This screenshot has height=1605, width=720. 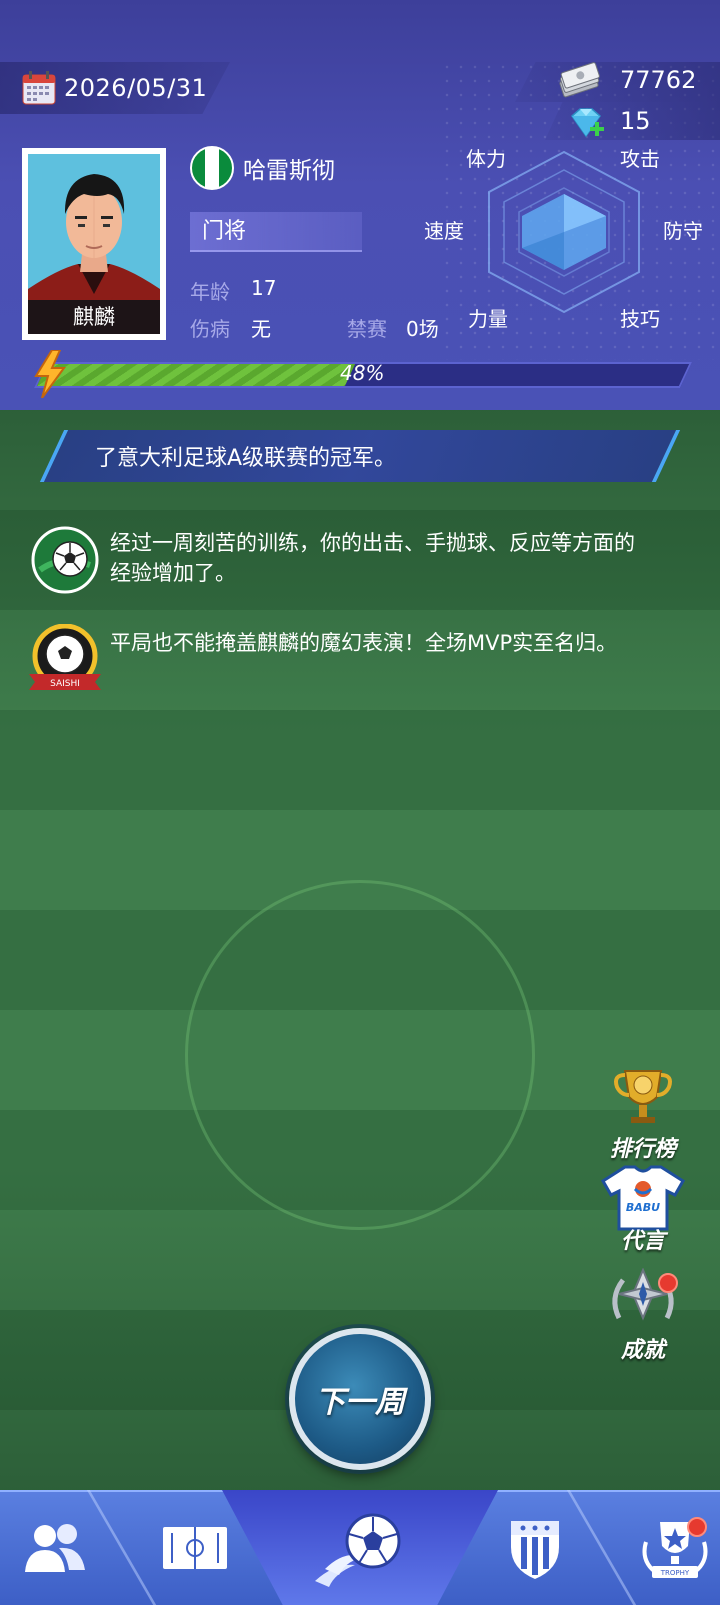 What do you see at coordinates (210, 329) in the screenshot?
I see `injury-label: 伤病` at bounding box center [210, 329].